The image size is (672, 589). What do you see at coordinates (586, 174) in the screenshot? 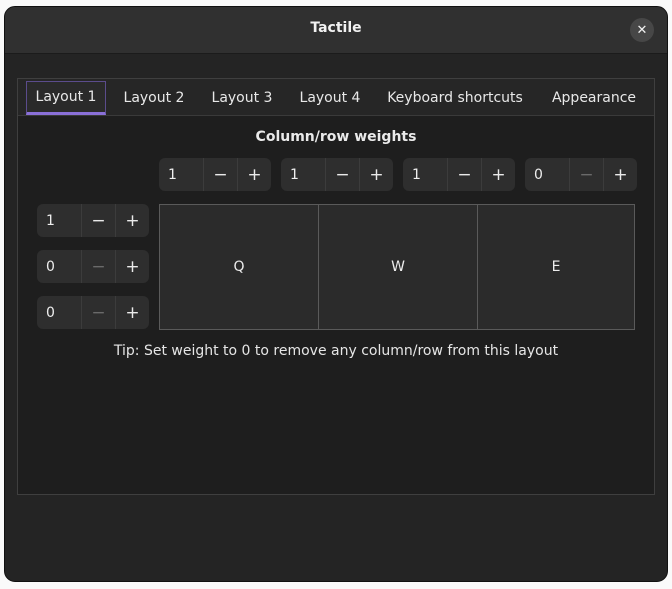
I see `column-weight-4-decrement-button: −` at bounding box center [586, 174].